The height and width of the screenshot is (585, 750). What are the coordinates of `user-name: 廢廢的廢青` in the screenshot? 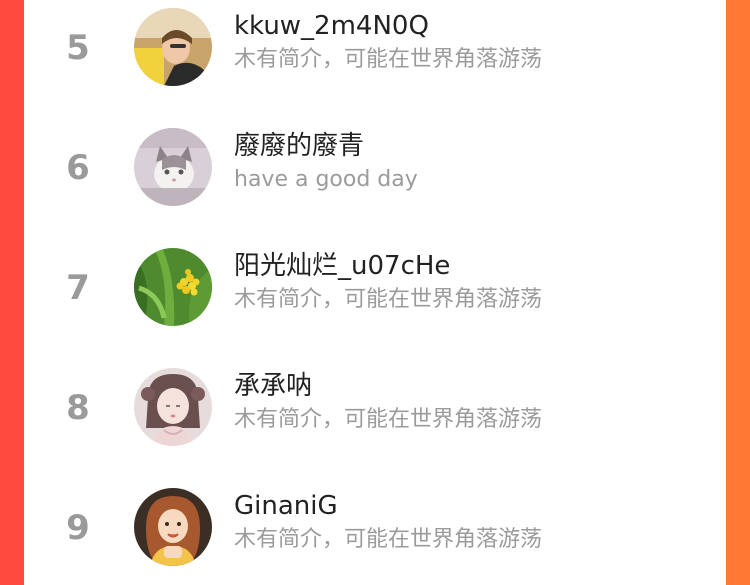 It's located at (299, 146).